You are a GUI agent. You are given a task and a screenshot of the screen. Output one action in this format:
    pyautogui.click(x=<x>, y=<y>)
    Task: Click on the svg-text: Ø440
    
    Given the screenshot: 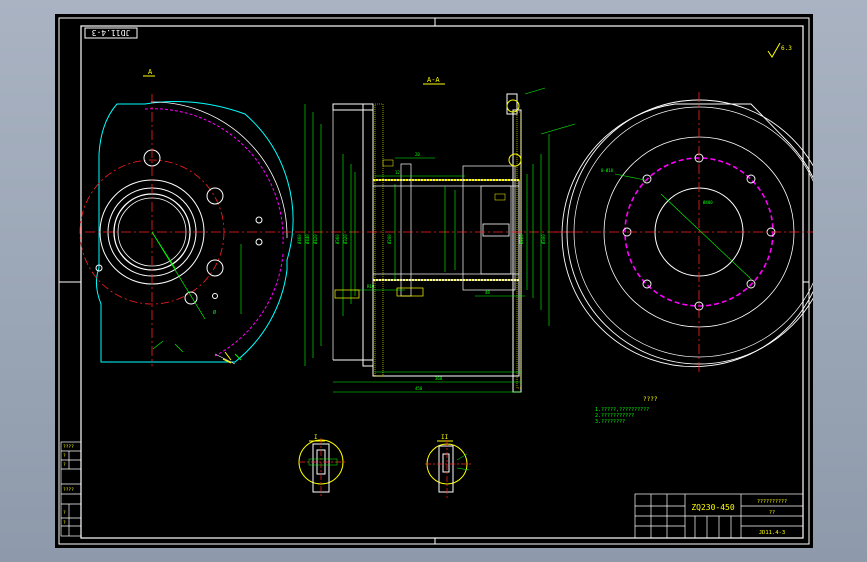 What is the action you would take?
    pyautogui.click(x=307, y=239)
    